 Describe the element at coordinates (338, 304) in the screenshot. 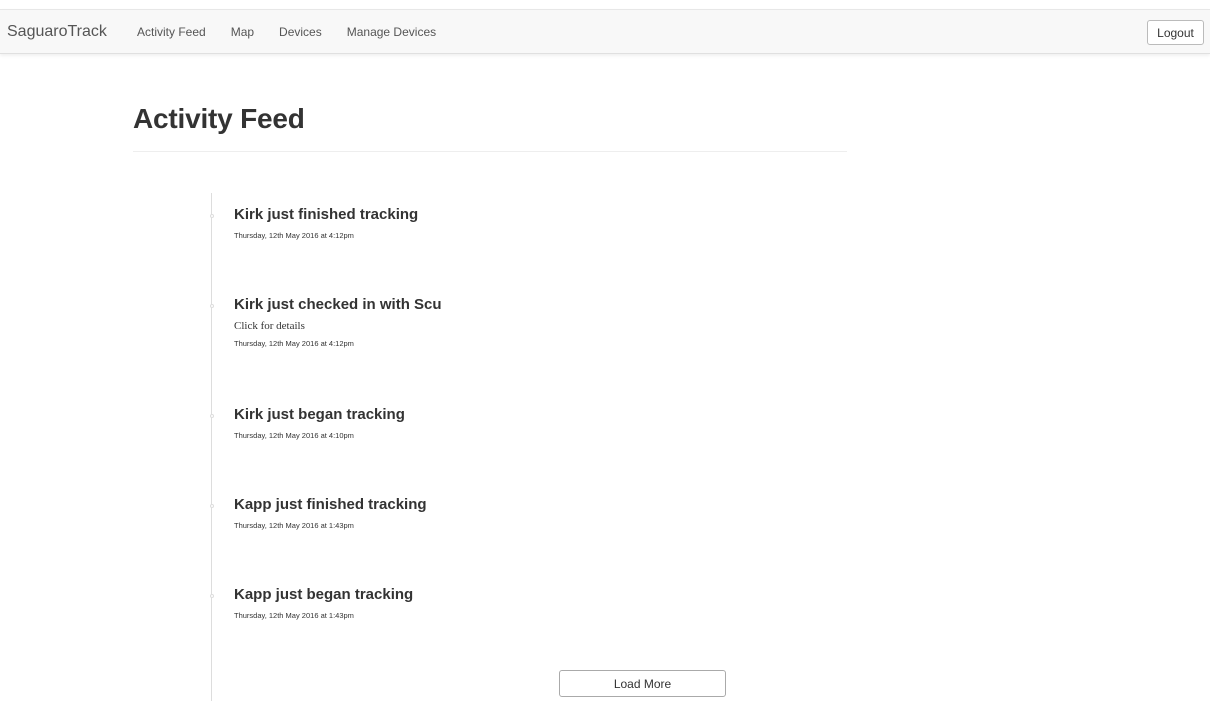

I see `feed-item-title: Kirk just checked in with Scu` at that location.